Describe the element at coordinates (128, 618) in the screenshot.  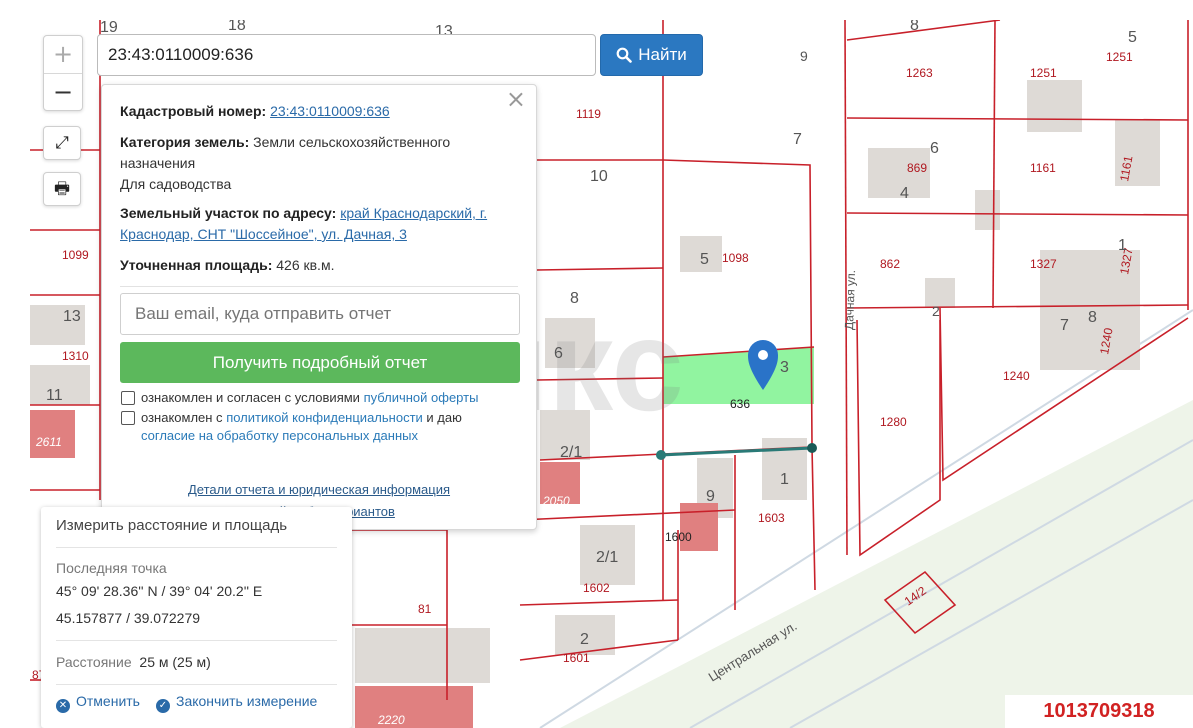
I see `coords-decimal: 45.157877 / 39.072279` at that location.